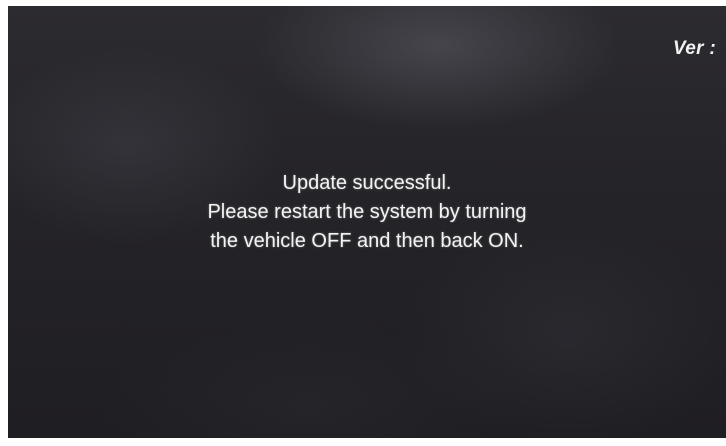 This screenshot has height=446, width=726. I want to click on message-line-title: Update successful., so click(367, 183).